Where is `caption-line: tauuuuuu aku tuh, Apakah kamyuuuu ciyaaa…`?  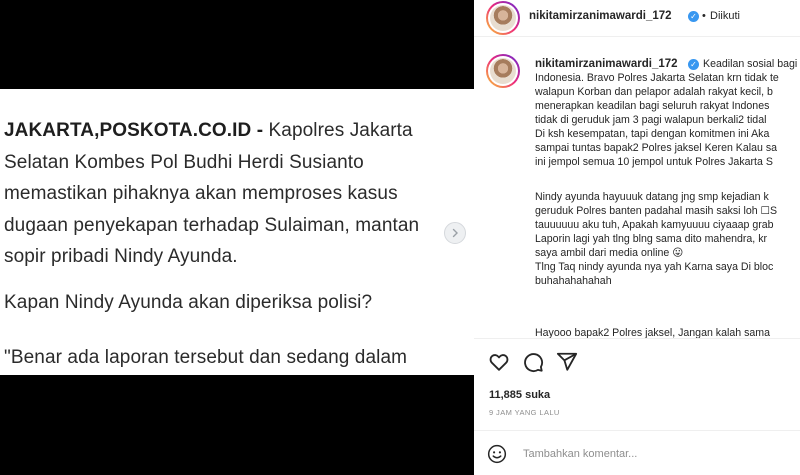 caption-line: tauuuuuu aku tuh, Apakah kamyuuuu ciyaaa… is located at coordinates (654, 225).